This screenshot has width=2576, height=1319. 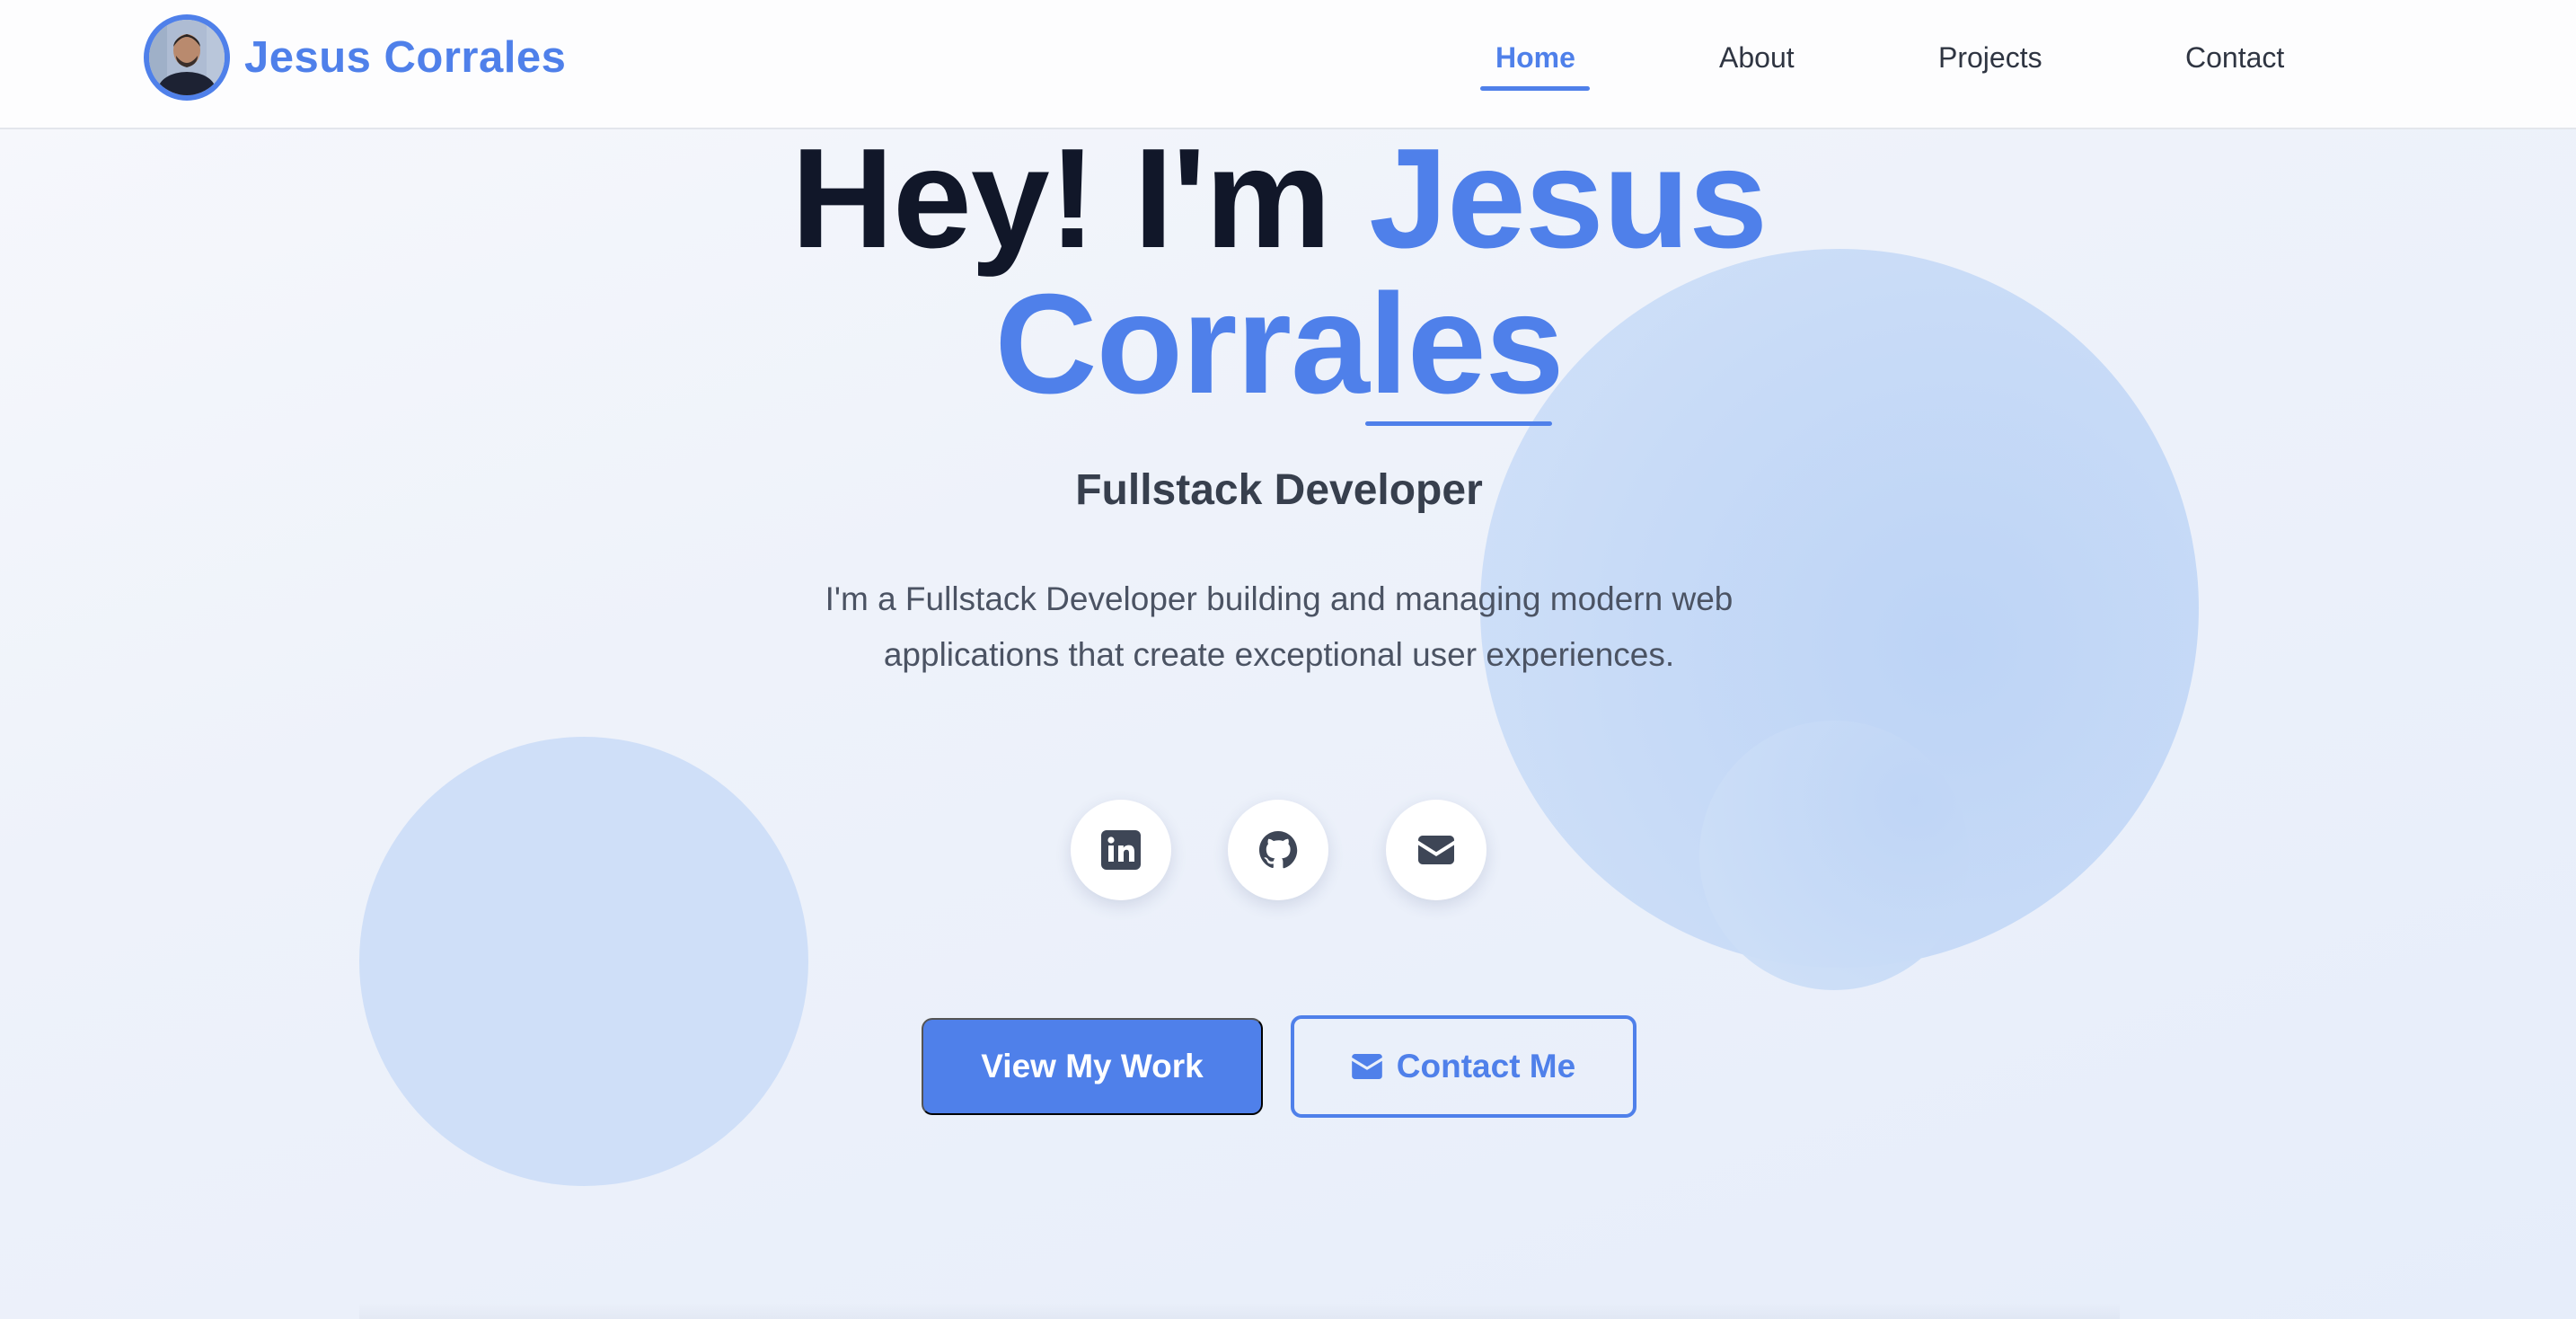 What do you see at coordinates (1458, 423) in the screenshot?
I see `title-underline` at bounding box center [1458, 423].